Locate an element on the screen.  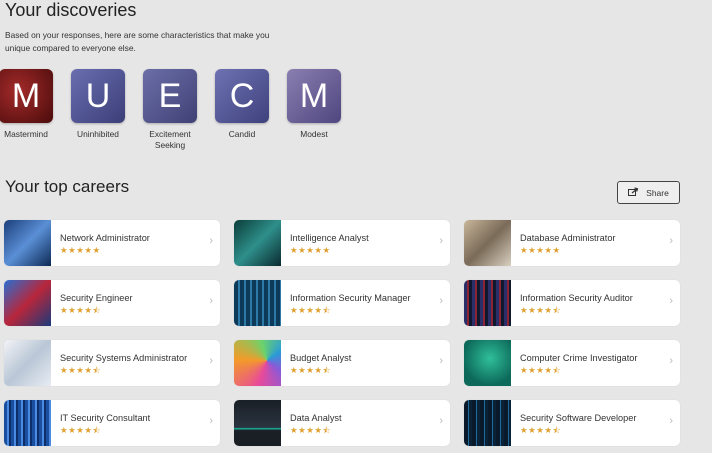
trait-letter: C is located at coordinates (242, 96).